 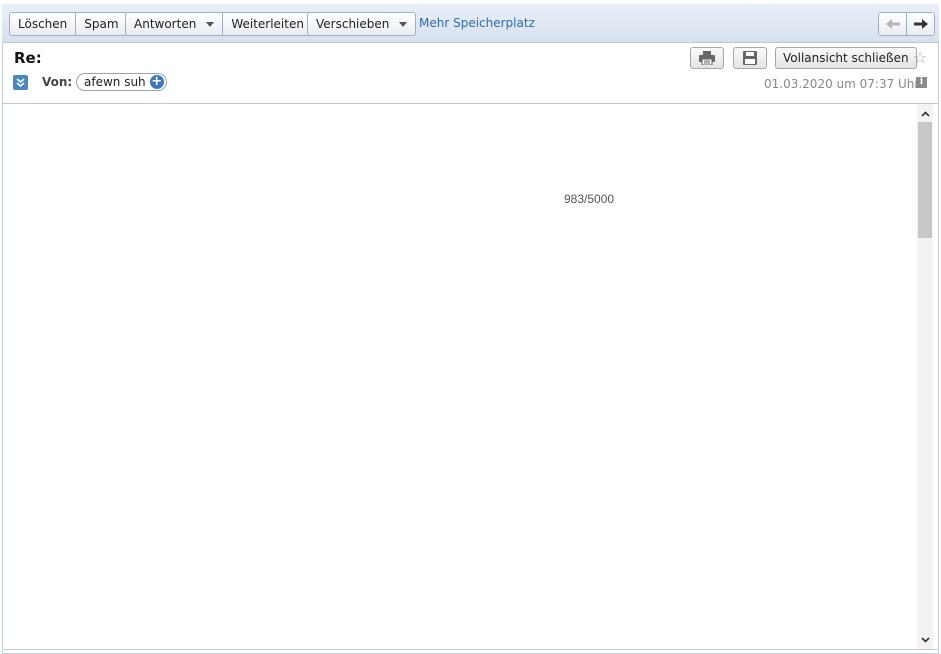 I want to click on chevron-up-icon, so click(x=925, y=114).